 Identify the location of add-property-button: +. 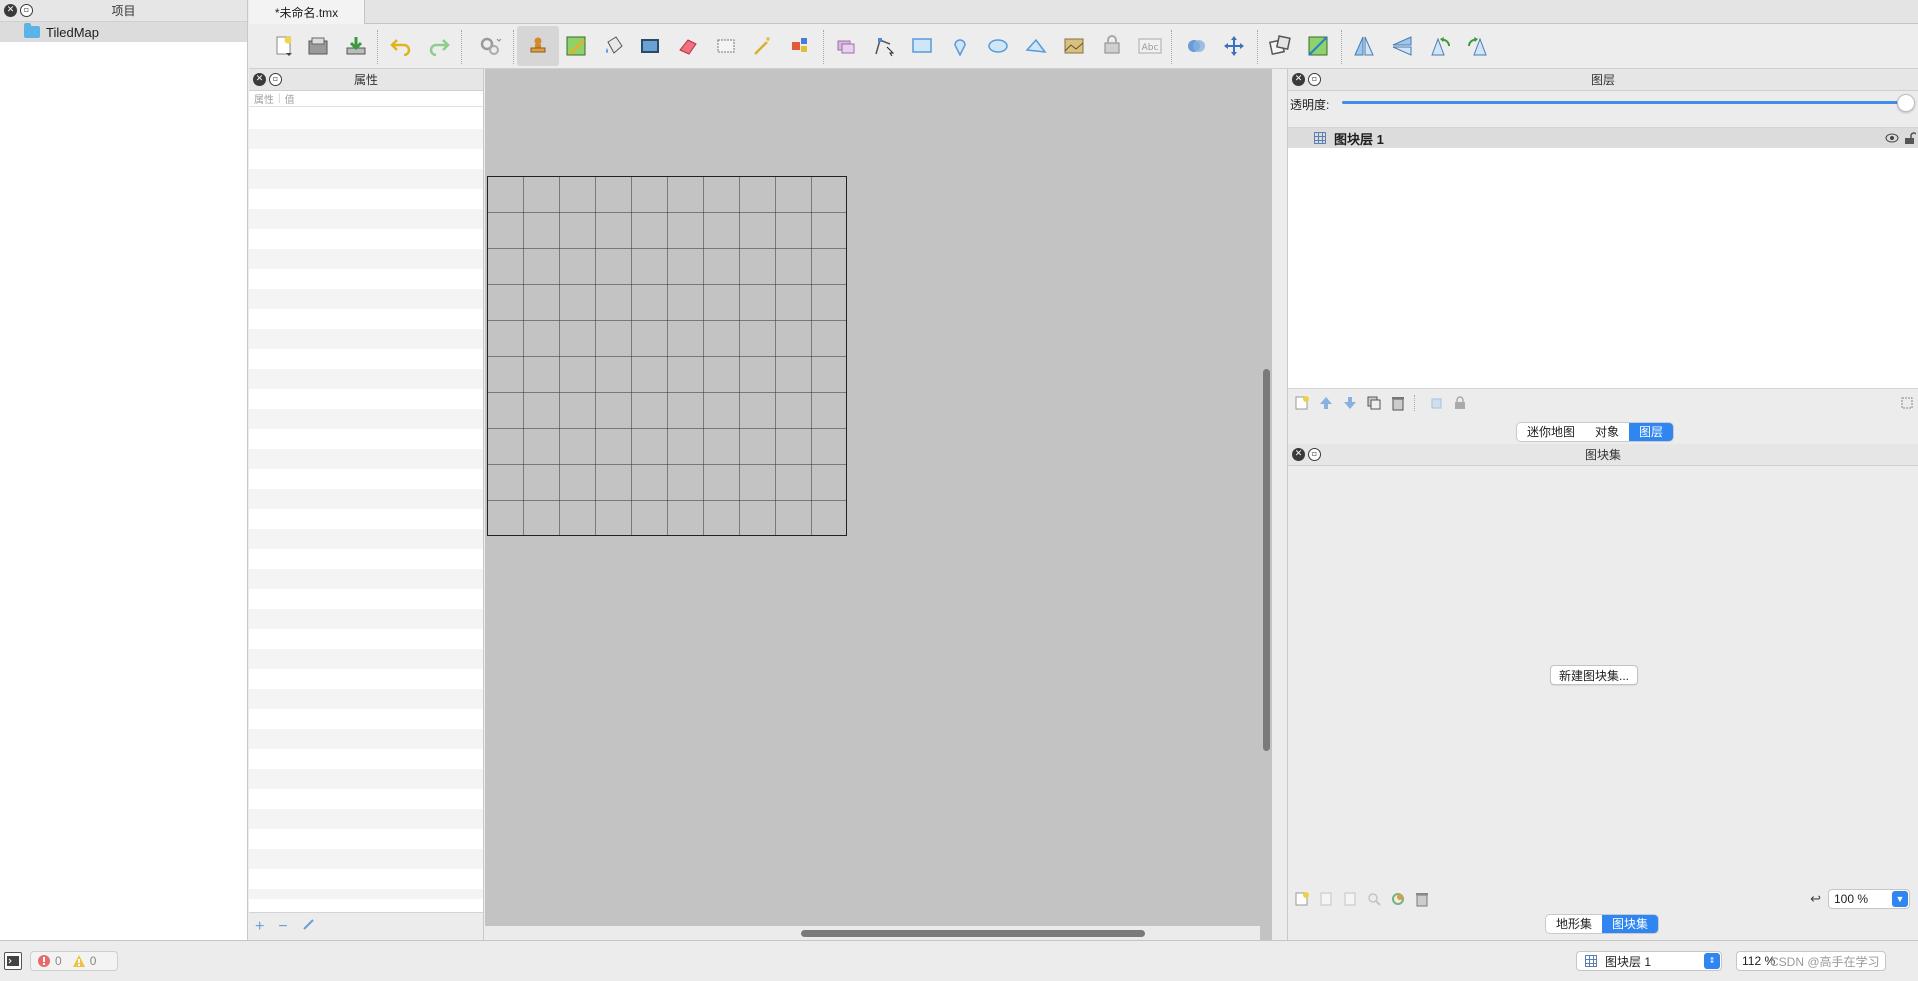
(259, 927).